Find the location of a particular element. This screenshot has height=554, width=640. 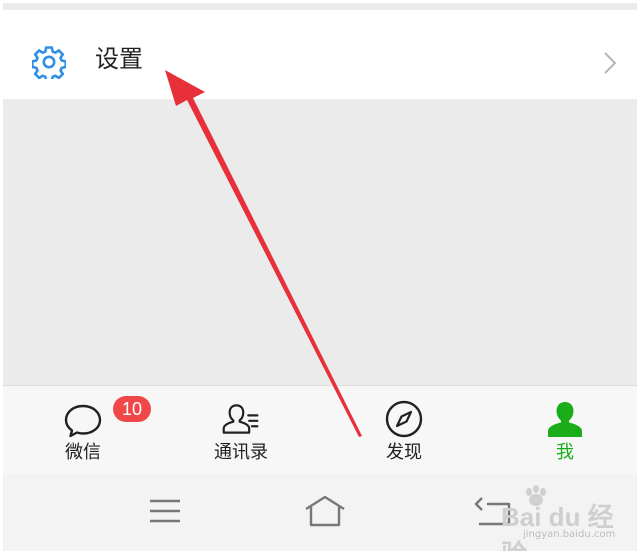

gear-icon is located at coordinates (49, 62).